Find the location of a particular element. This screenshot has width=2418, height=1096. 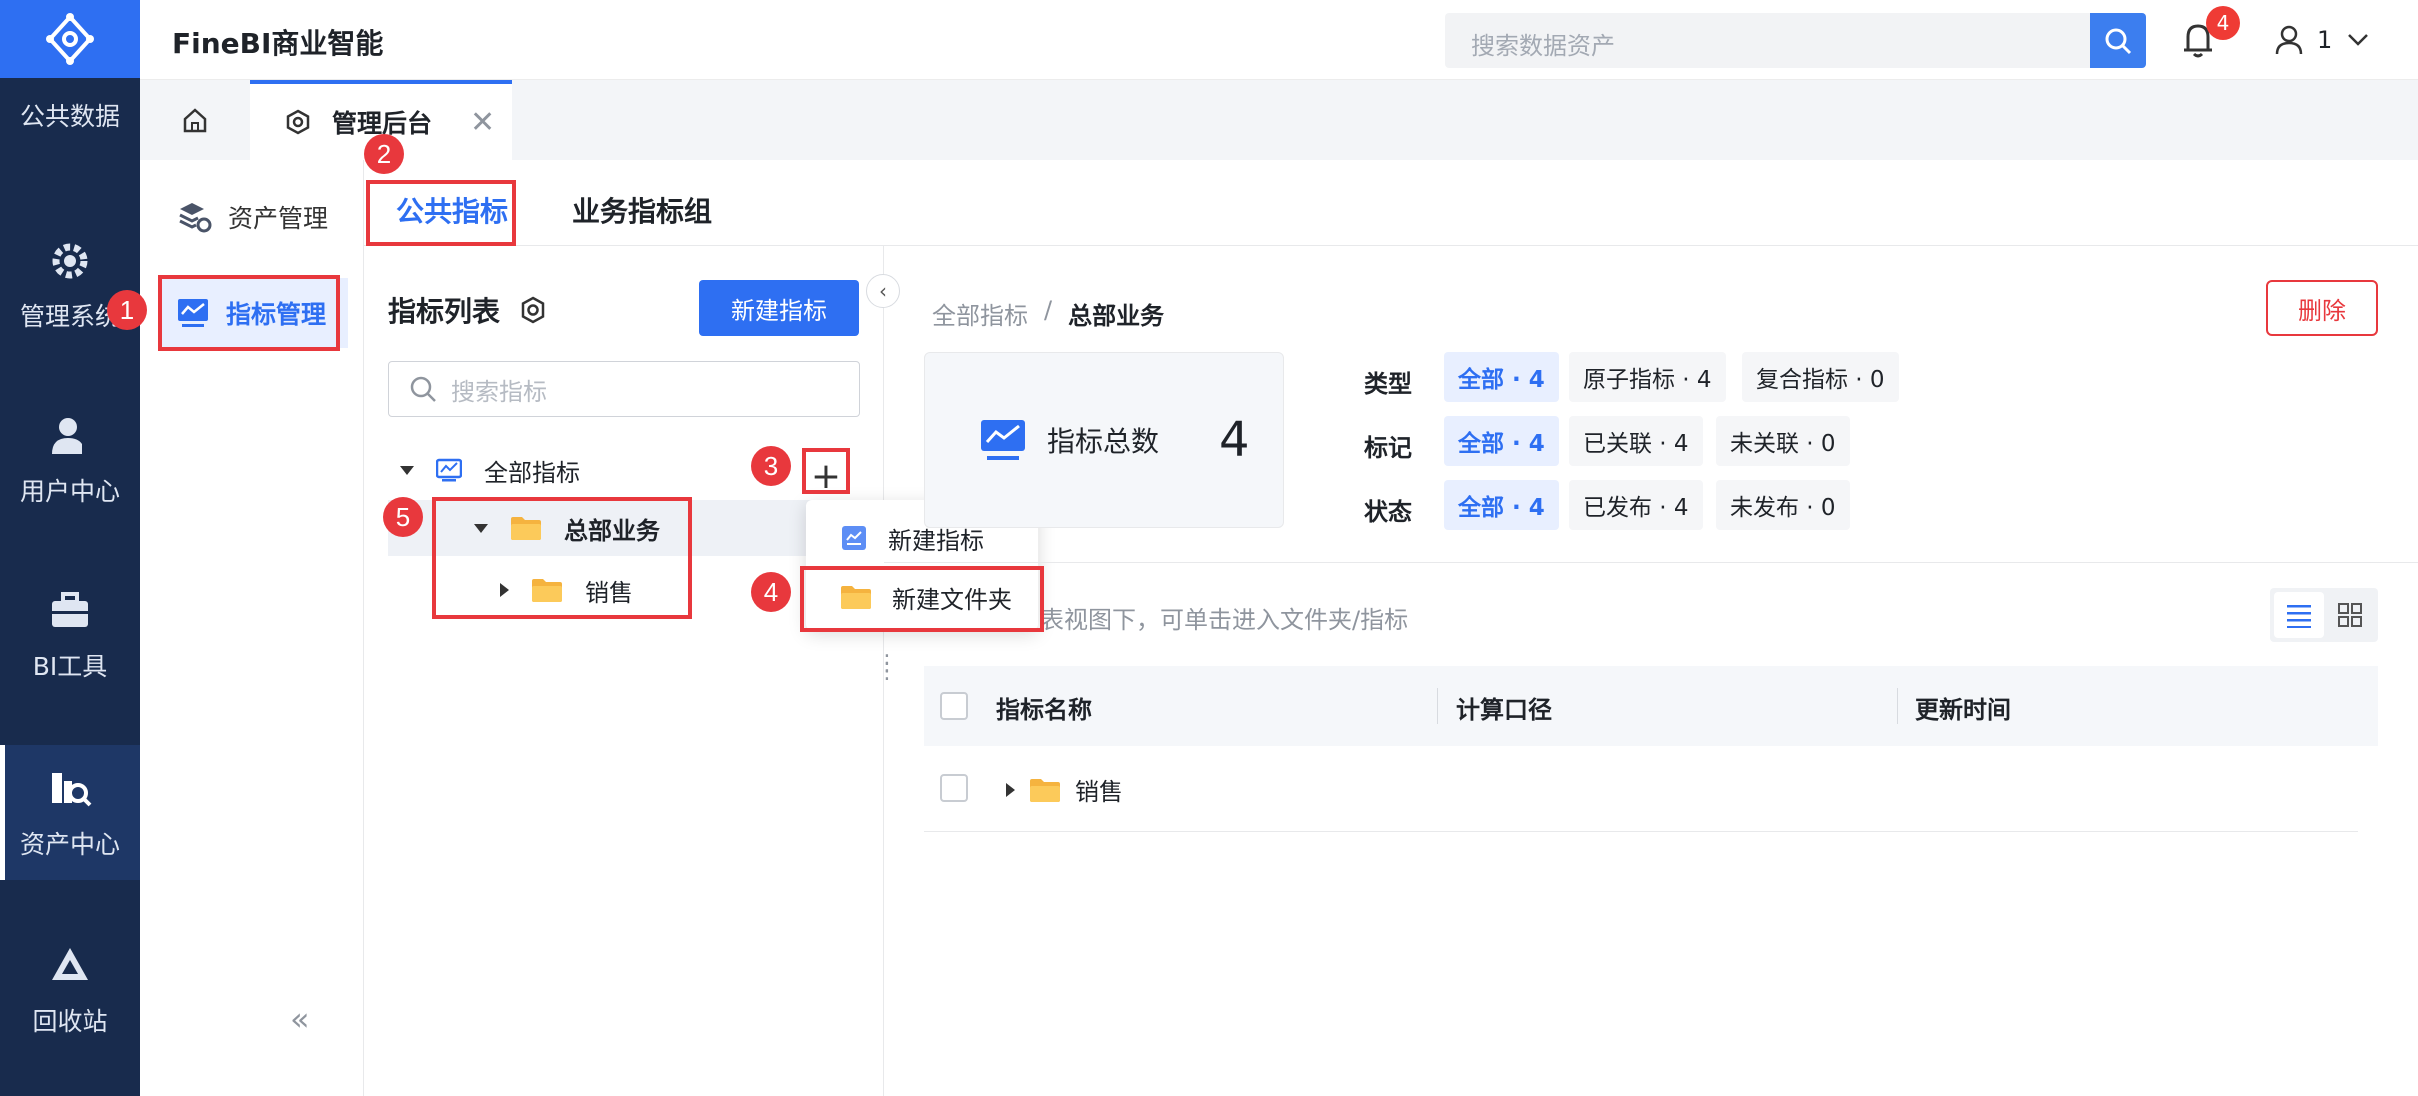

filter-tag-linked: 已关联 · 4 is located at coordinates (1636, 441).